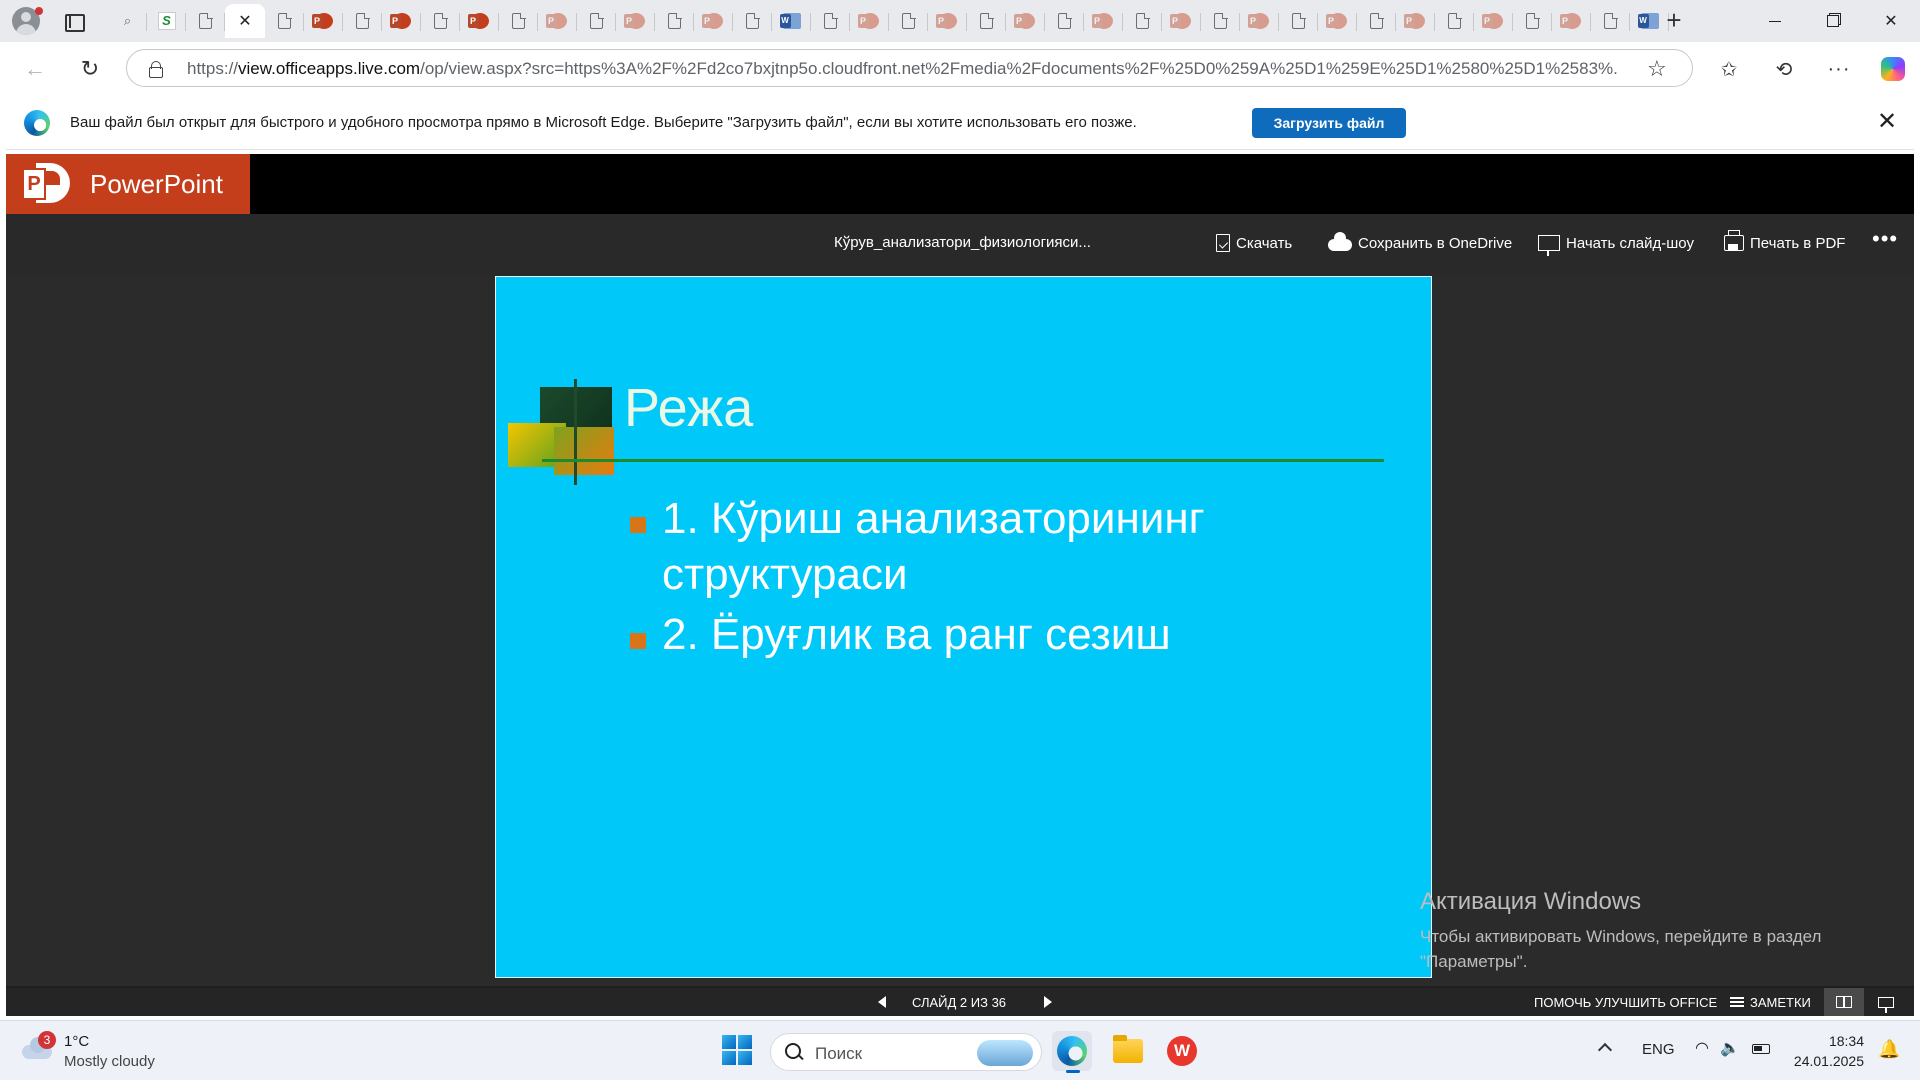  Describe the element at coordinates (1775, 21) in the screenshot. I see `minimize-button` at that location.